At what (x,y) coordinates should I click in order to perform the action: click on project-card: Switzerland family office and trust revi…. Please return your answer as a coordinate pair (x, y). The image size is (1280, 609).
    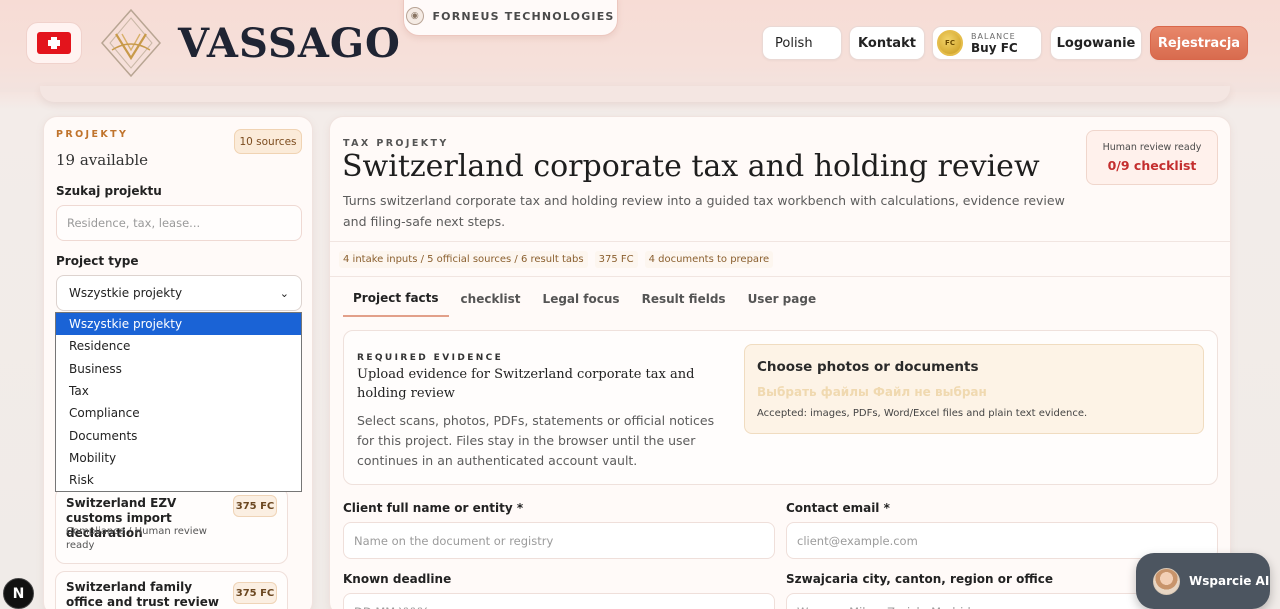
    Looking at the image, I should click on (171, 590).